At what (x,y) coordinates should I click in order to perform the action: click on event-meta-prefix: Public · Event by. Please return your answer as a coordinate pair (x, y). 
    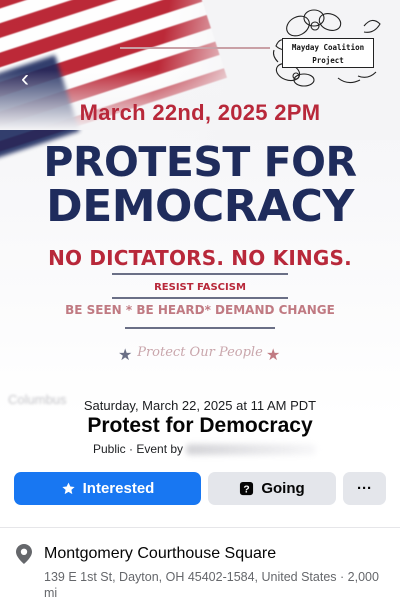
    Looking at the image, I should click on (138, 449).